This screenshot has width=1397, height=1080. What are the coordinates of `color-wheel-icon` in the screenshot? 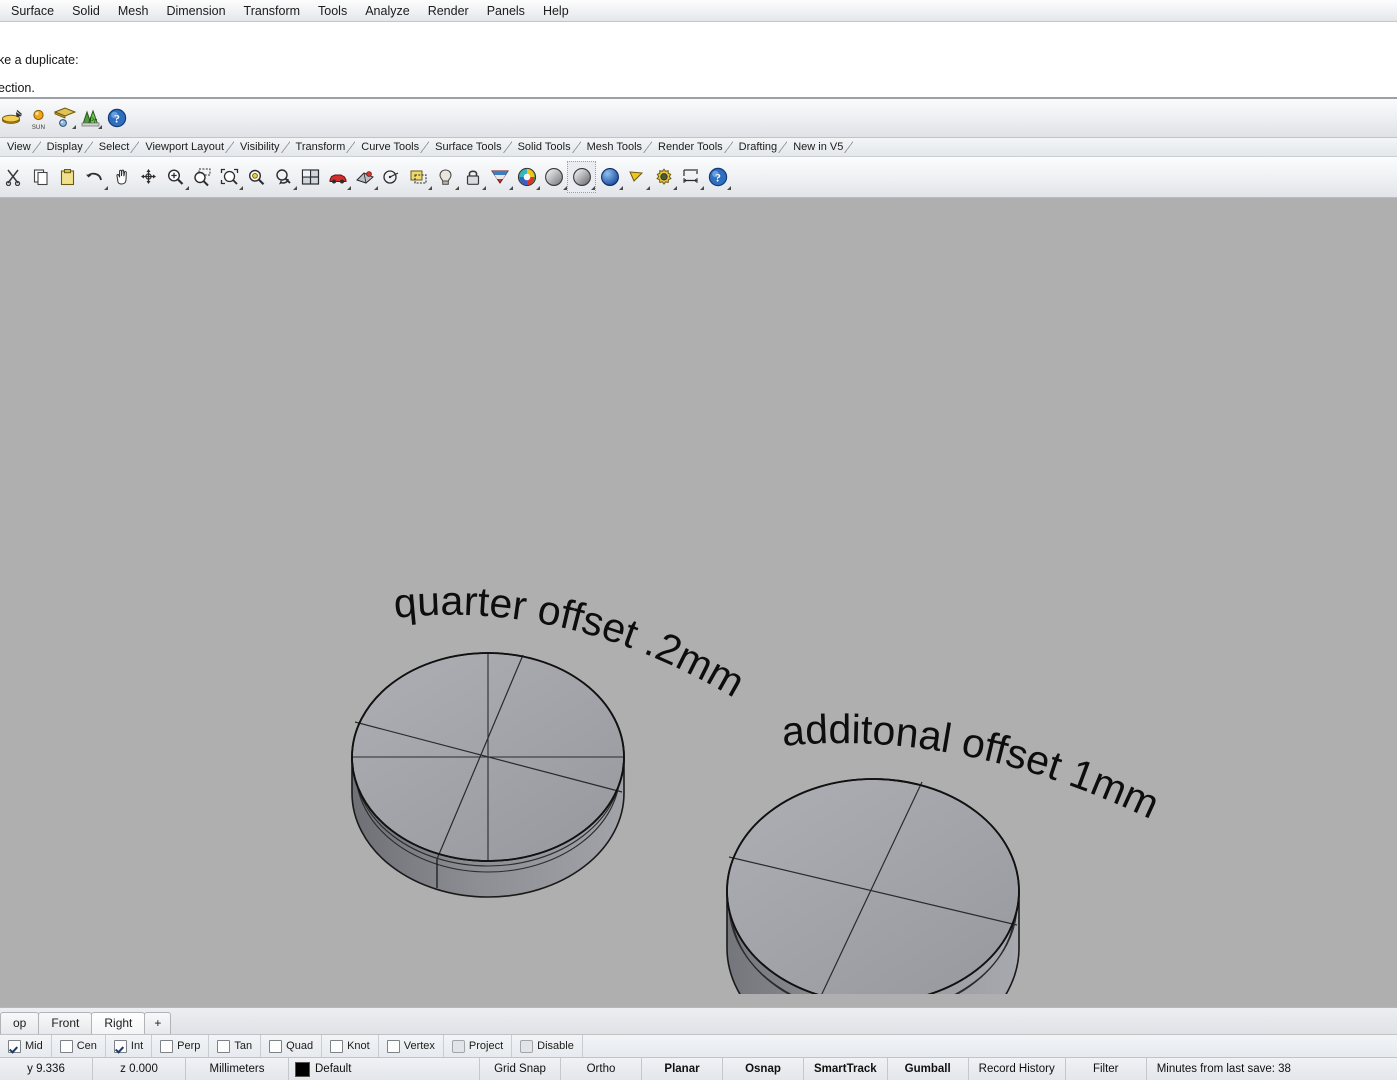 It's located at (526, 177).